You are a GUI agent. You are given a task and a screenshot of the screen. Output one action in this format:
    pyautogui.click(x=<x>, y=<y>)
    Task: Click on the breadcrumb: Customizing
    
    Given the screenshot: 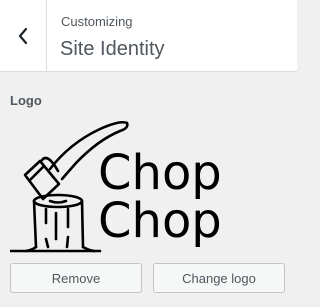 What is the action you would take?
    pyautogui.click(x=97, y=21)
    